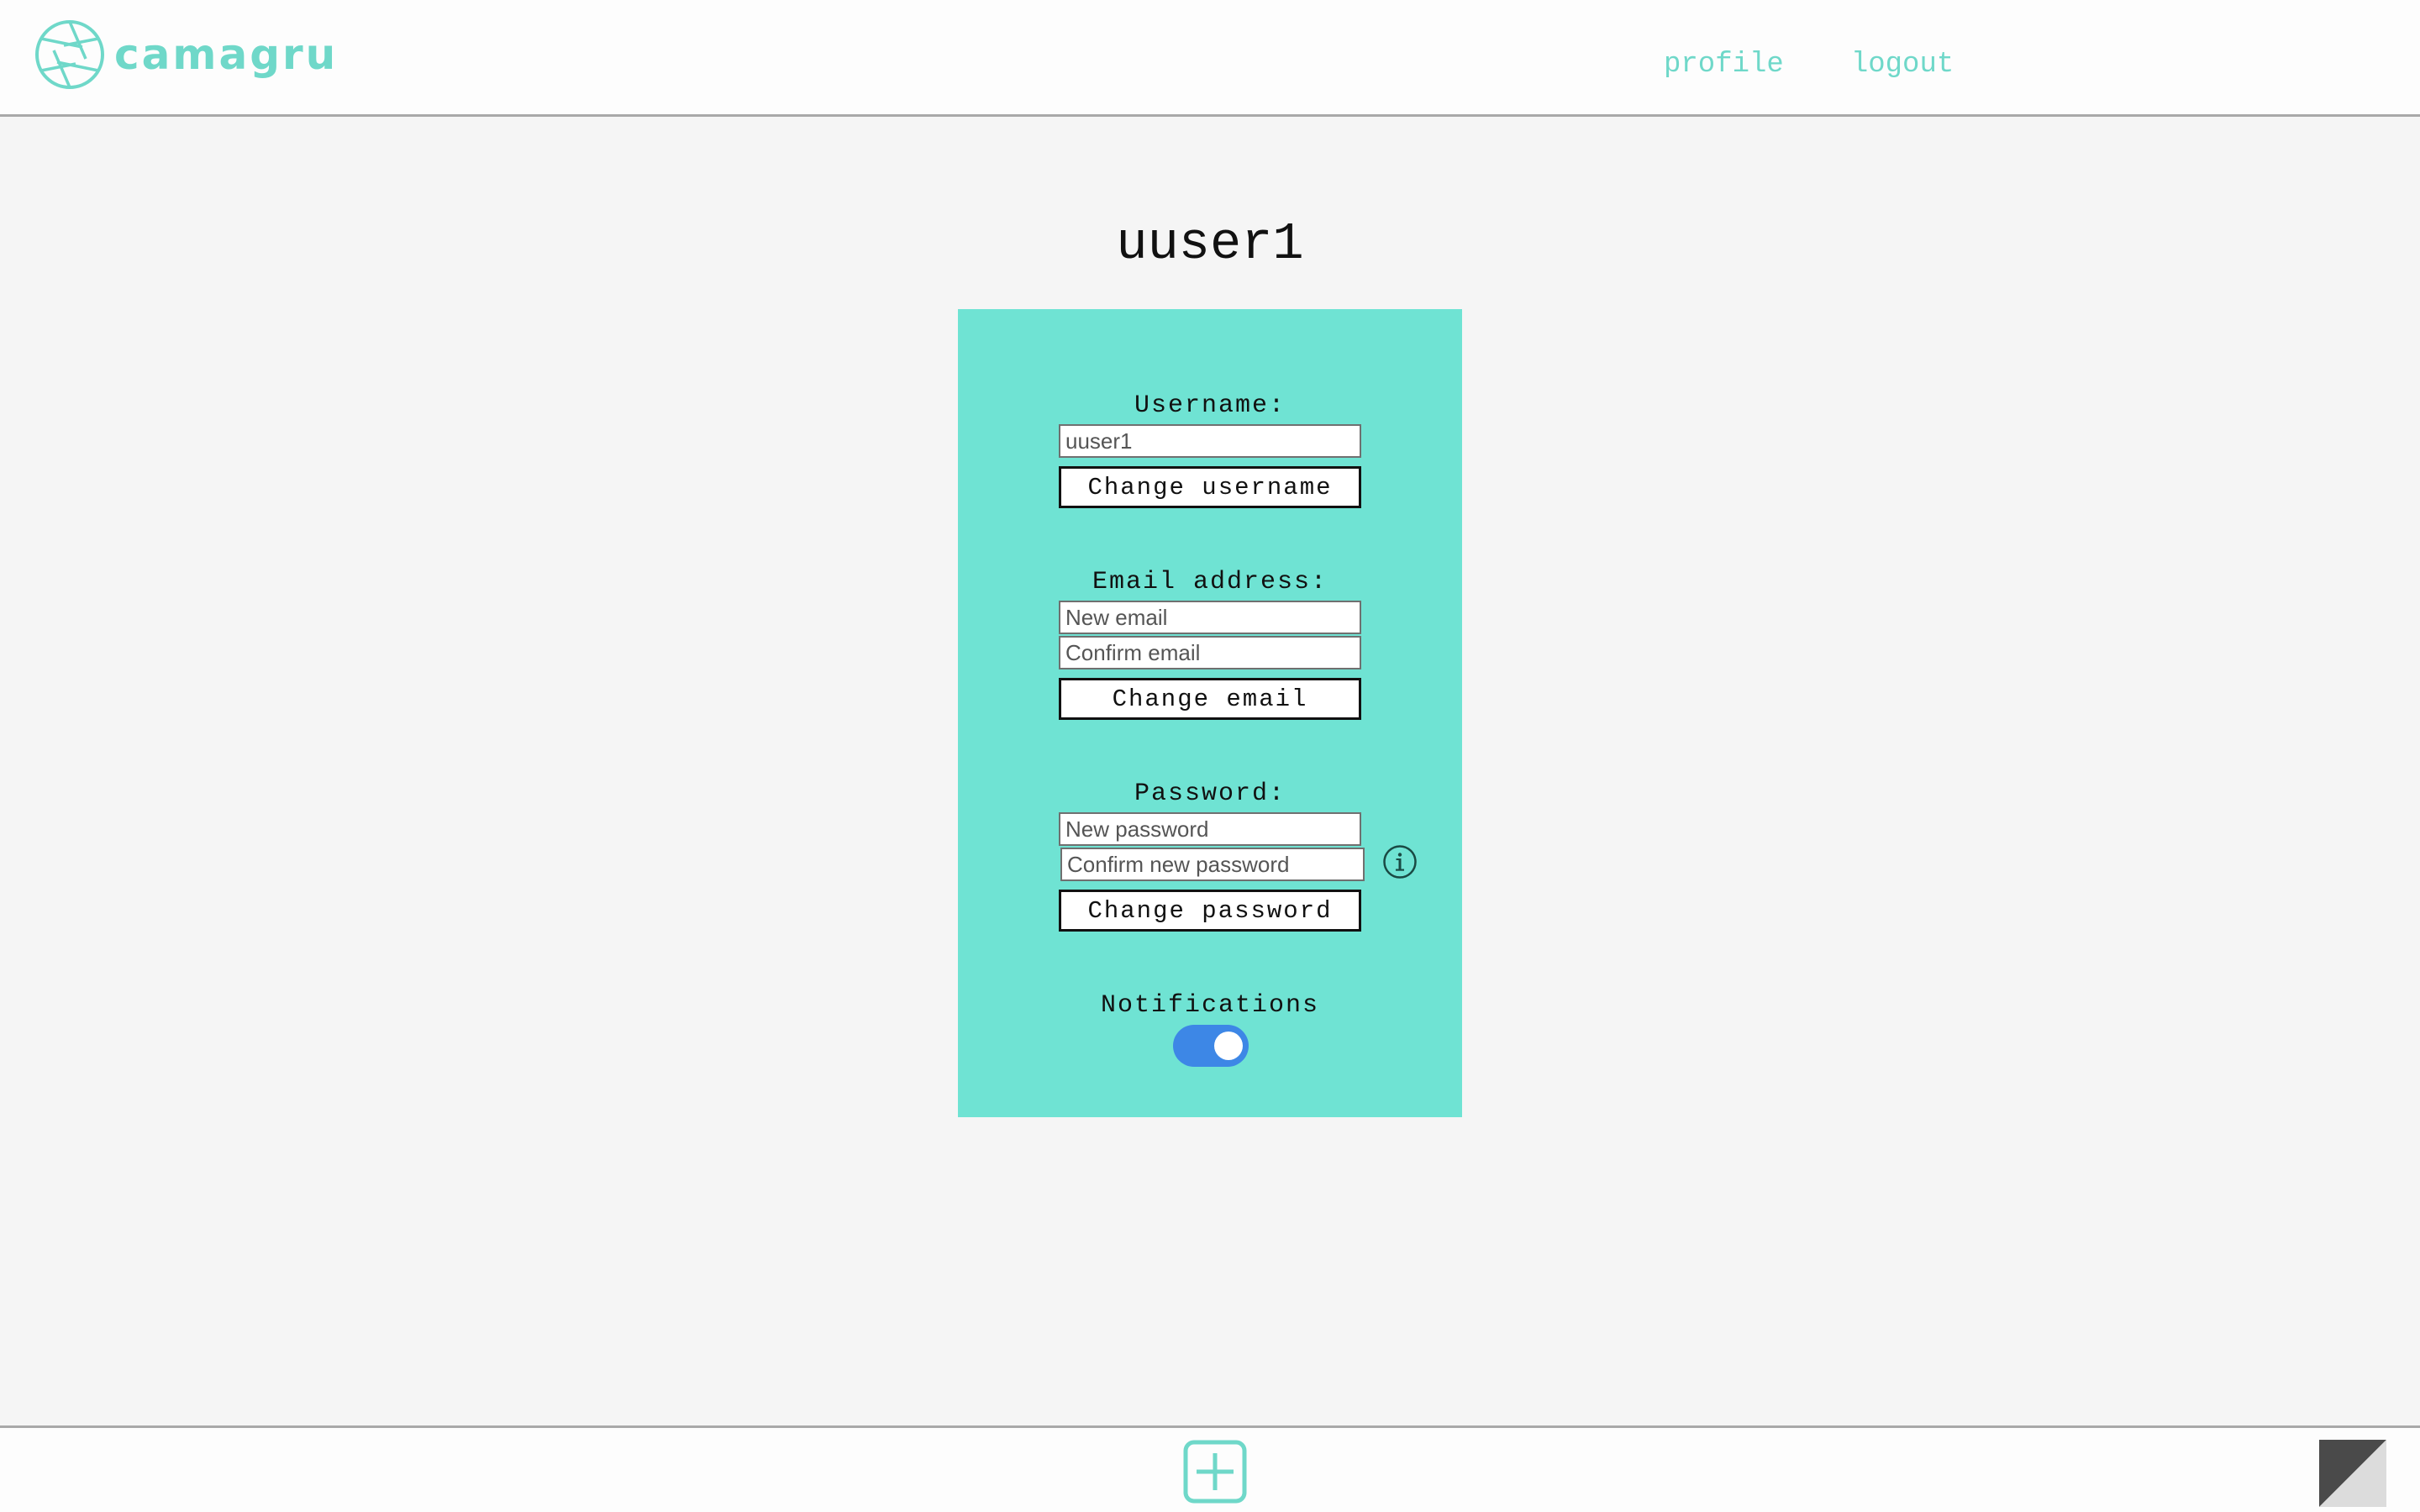  What do you see at coordinates (226, 54) in the screenshot?
I see `logo-text: camagru` at bounding box center [226, 54].